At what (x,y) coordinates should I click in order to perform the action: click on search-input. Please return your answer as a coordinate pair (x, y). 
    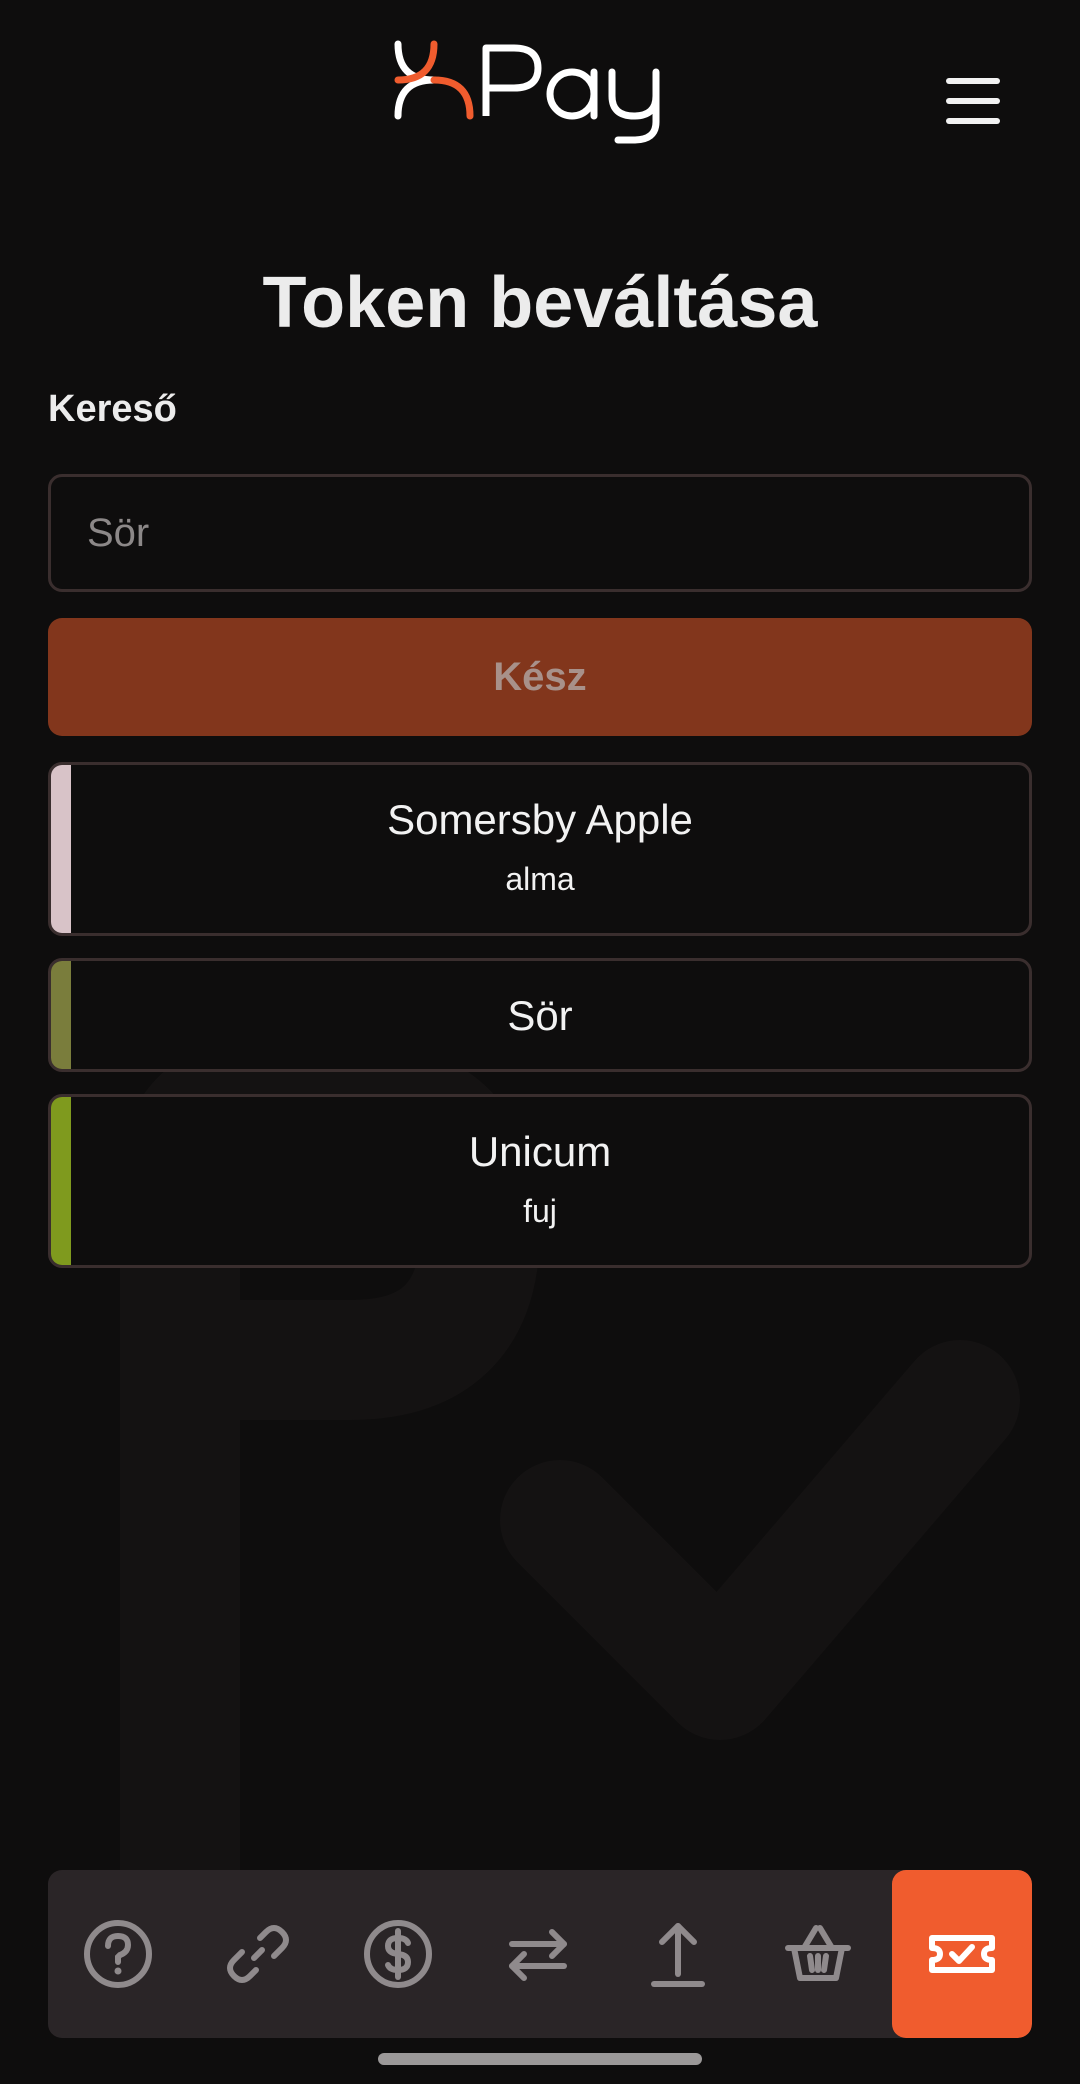
    Looking at the image, I should click on (540, 533).